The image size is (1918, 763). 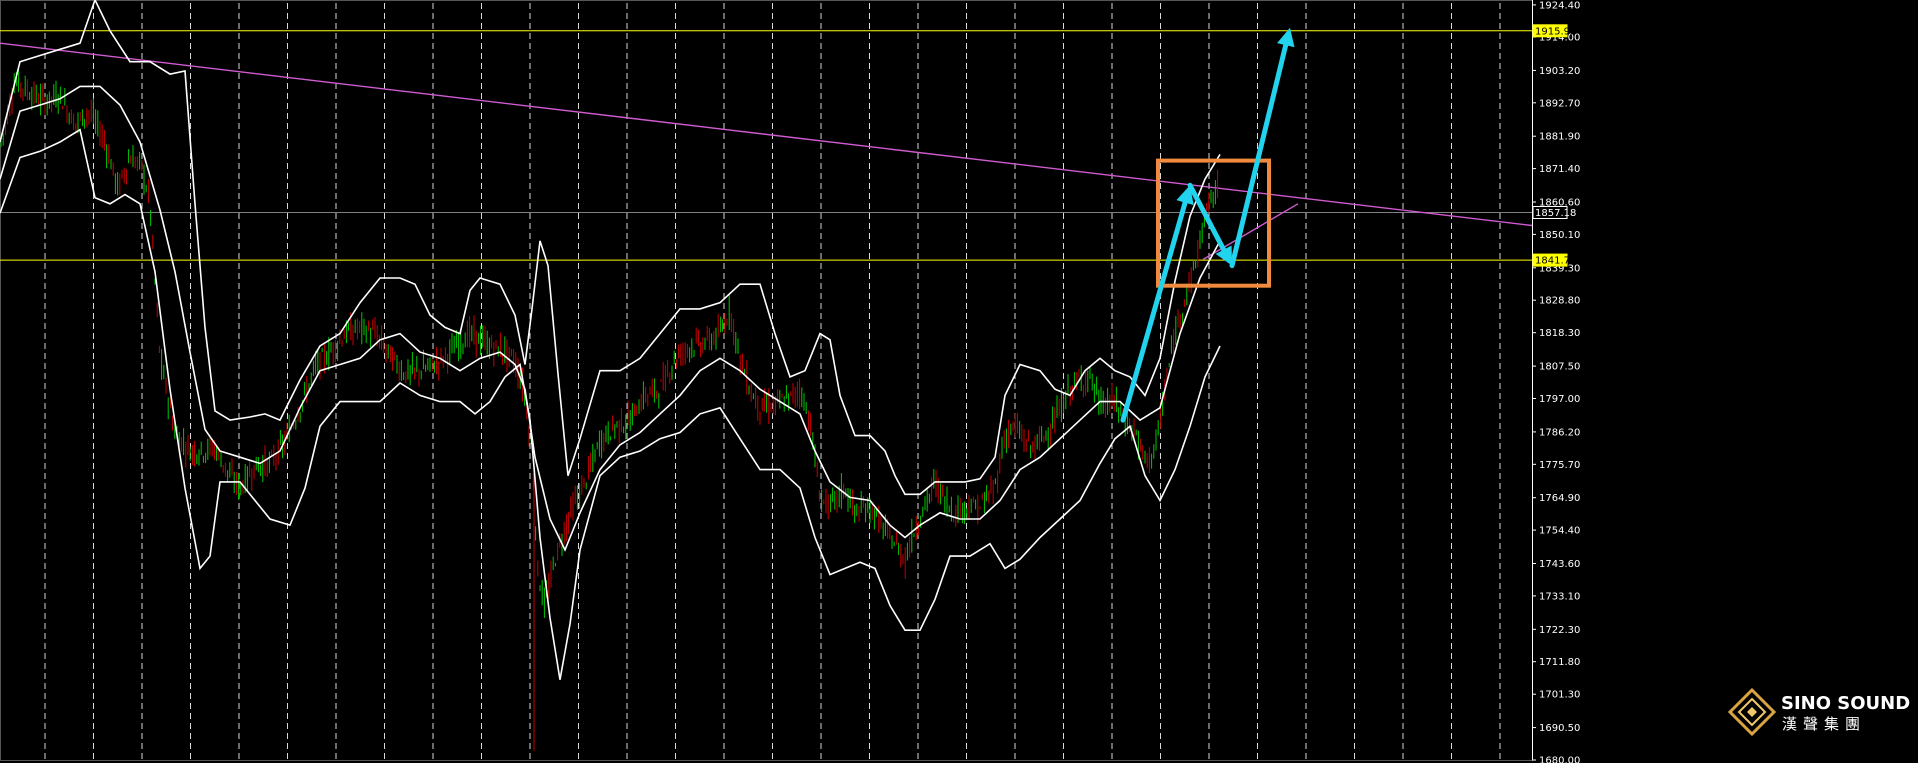 I want to click on tick-label: 1818.30, so click(x=1559, y=333).